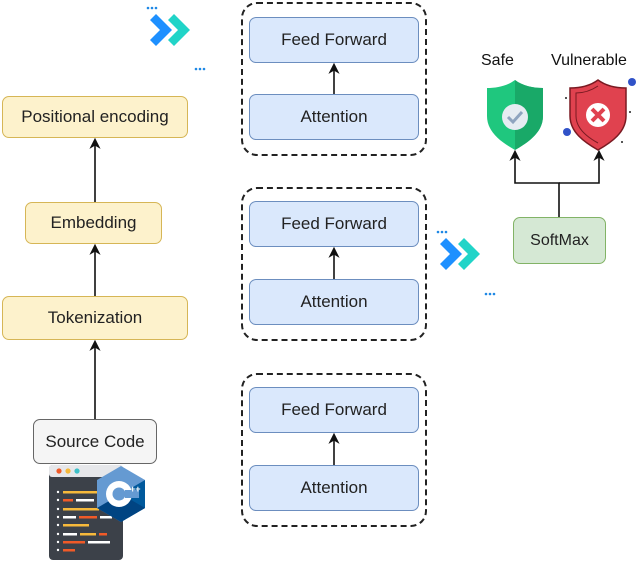 The height and width of the screenshot is (563, 640). I want to click on arrow-softmax-to-safe, so click(534, 183).